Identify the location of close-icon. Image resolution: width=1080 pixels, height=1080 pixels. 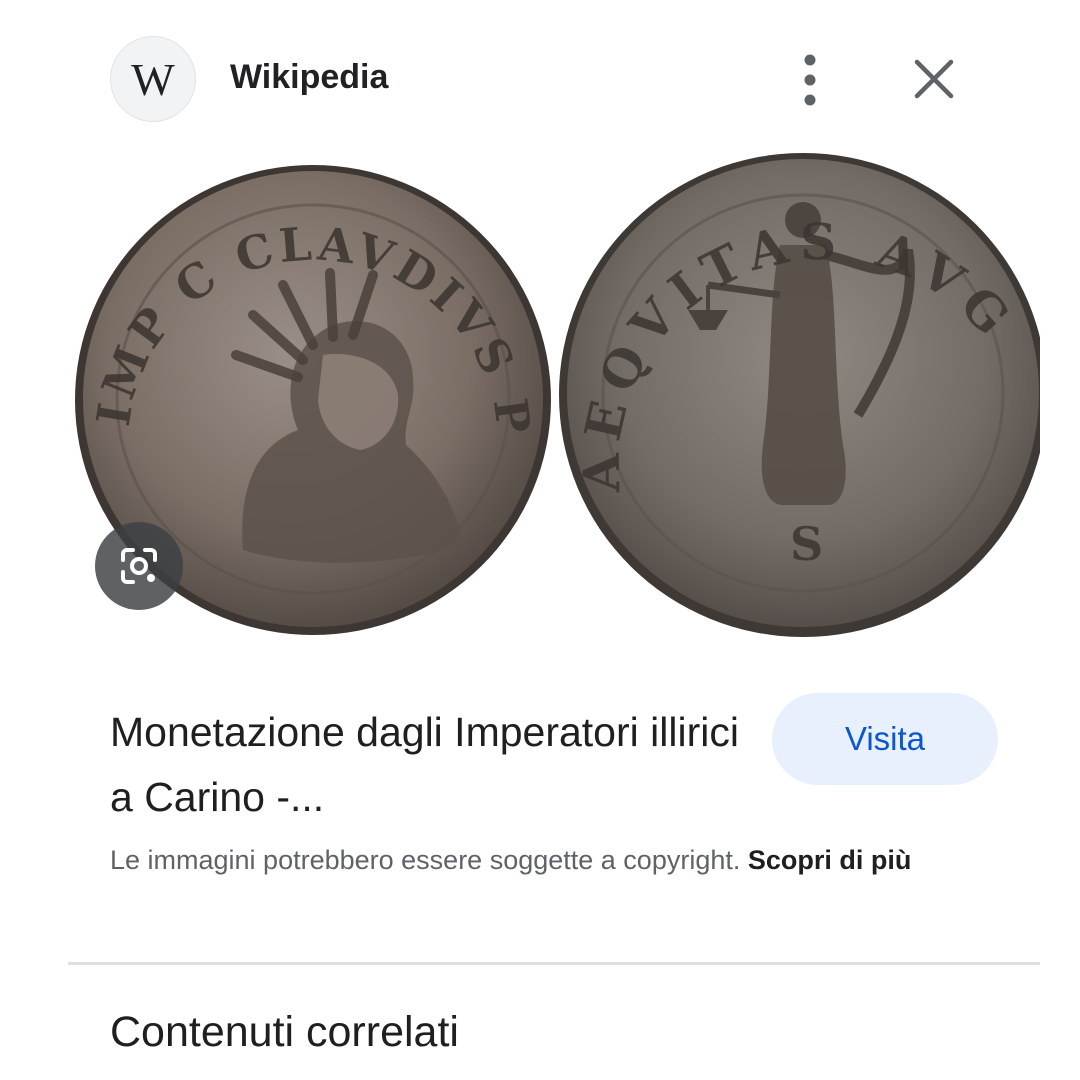
(934, 79).